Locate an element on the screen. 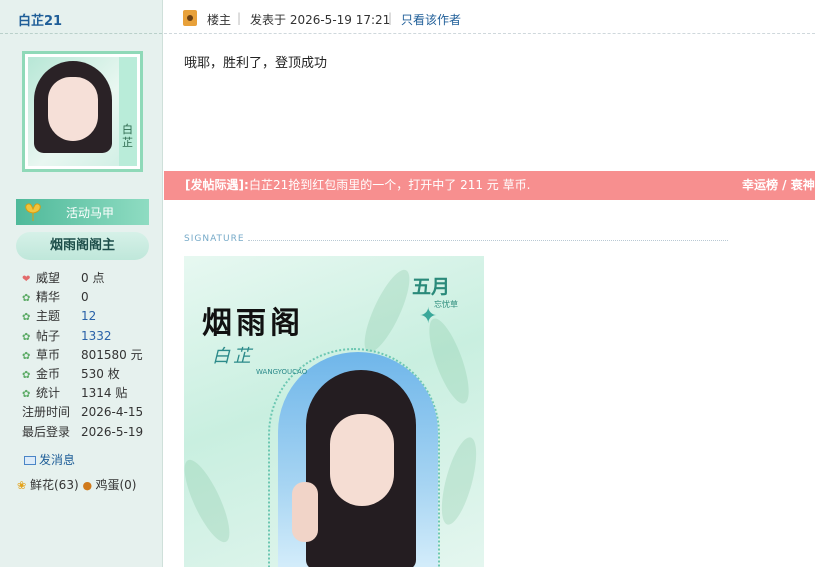 The image size is (815, 567). stat-prestige: ❤ 威望 0 点 is located at coordinates (63, 278).